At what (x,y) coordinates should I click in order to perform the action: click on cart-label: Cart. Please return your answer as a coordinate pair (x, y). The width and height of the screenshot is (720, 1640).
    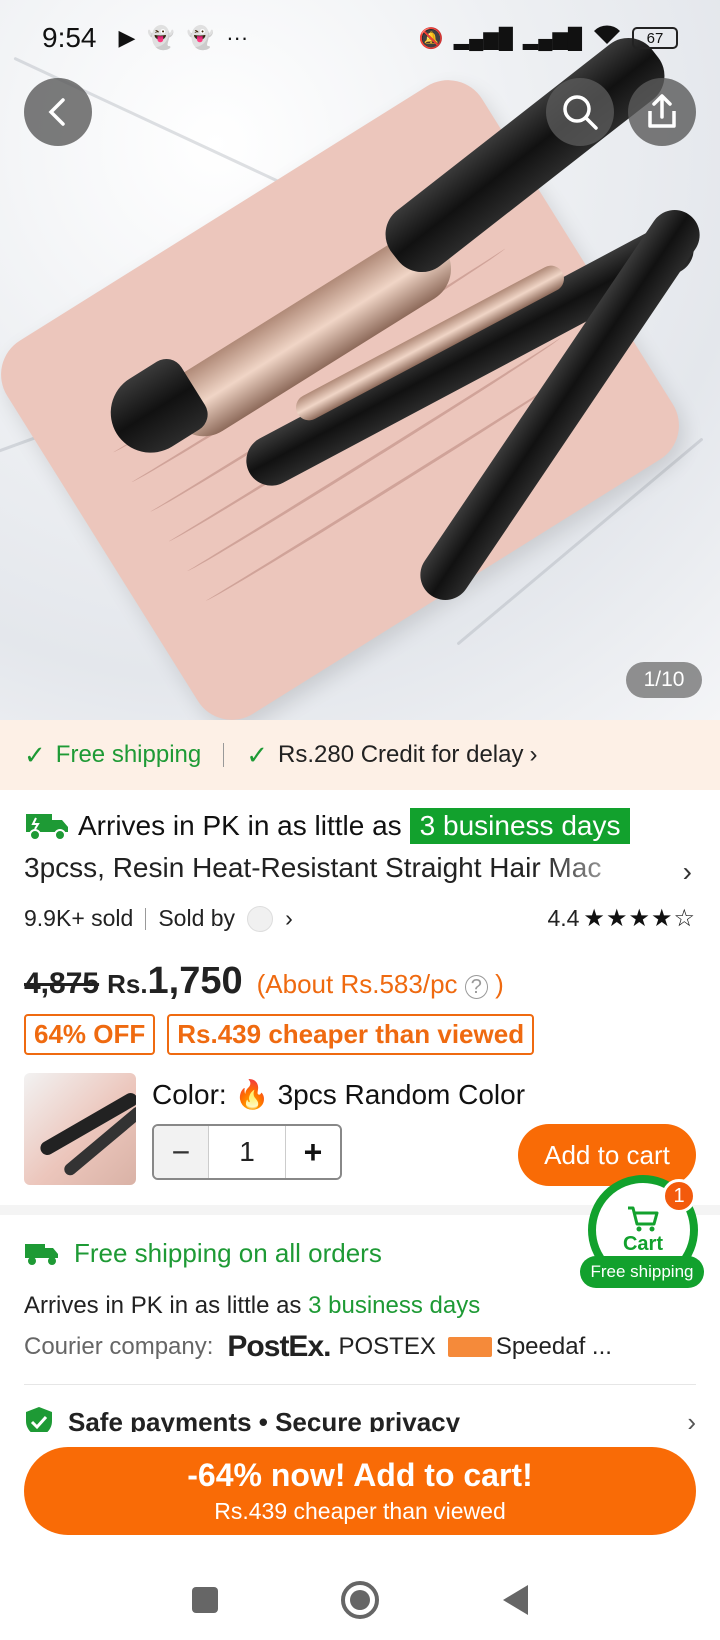
    Looking at the image, I should click on (642, 1243).